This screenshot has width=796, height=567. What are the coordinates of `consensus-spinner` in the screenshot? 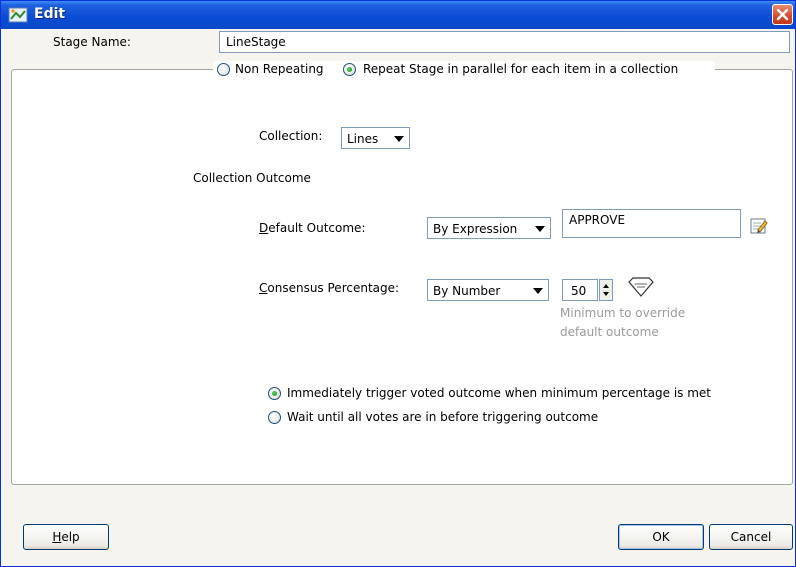 It's located at (606, 290).